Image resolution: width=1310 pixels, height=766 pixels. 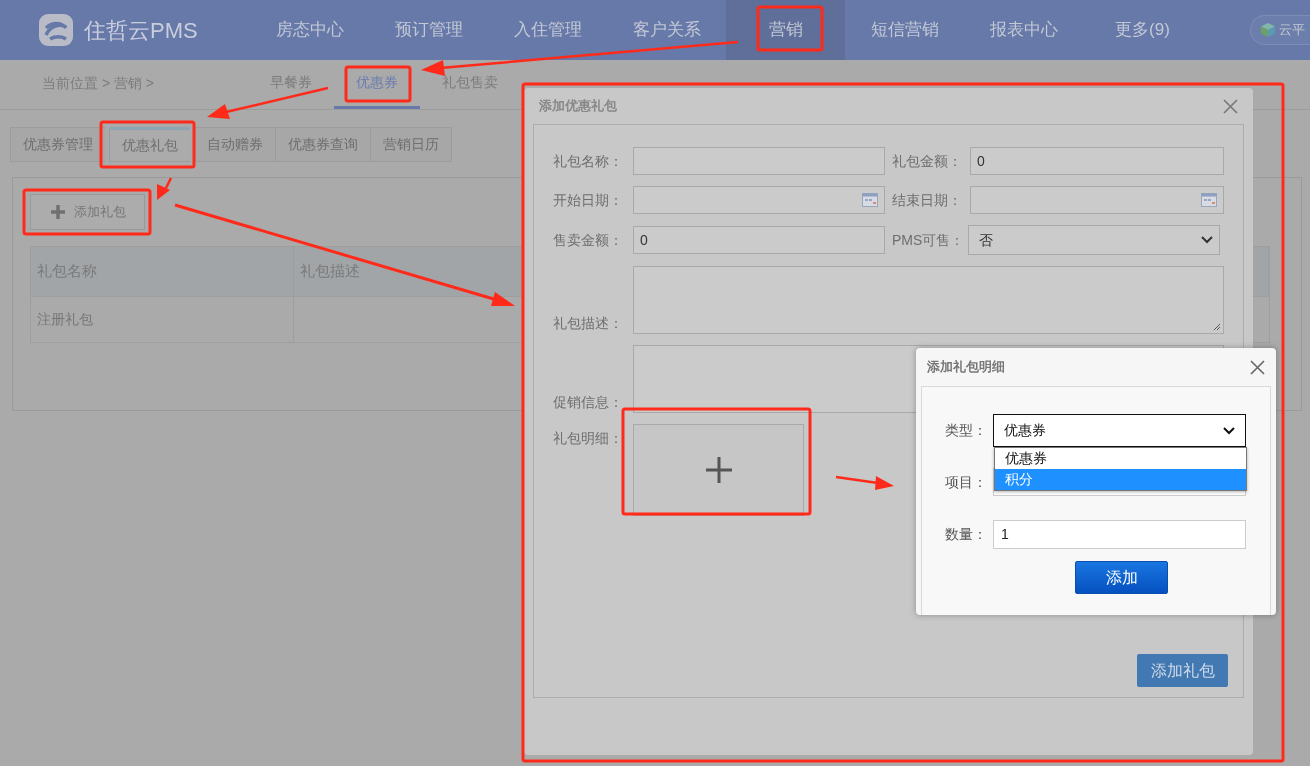 I want to click on logo-text: 住哲云PMS, so click(x=141, y=30).